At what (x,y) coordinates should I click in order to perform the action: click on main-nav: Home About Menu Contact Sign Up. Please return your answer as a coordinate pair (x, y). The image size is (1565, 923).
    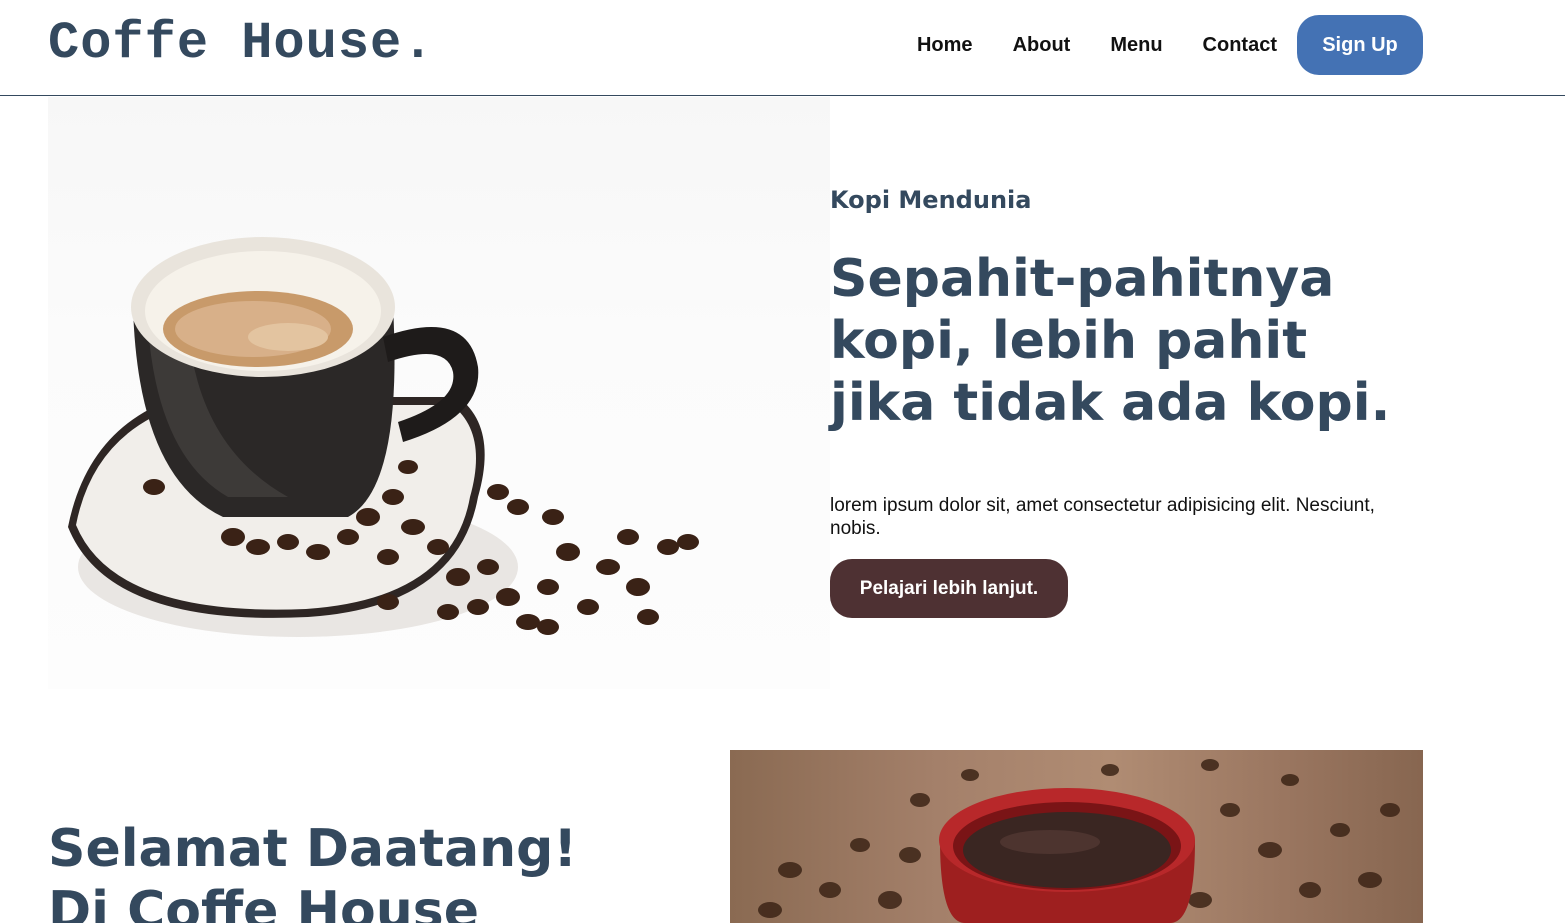
    Looking at the image, I should click on (1170, 45).